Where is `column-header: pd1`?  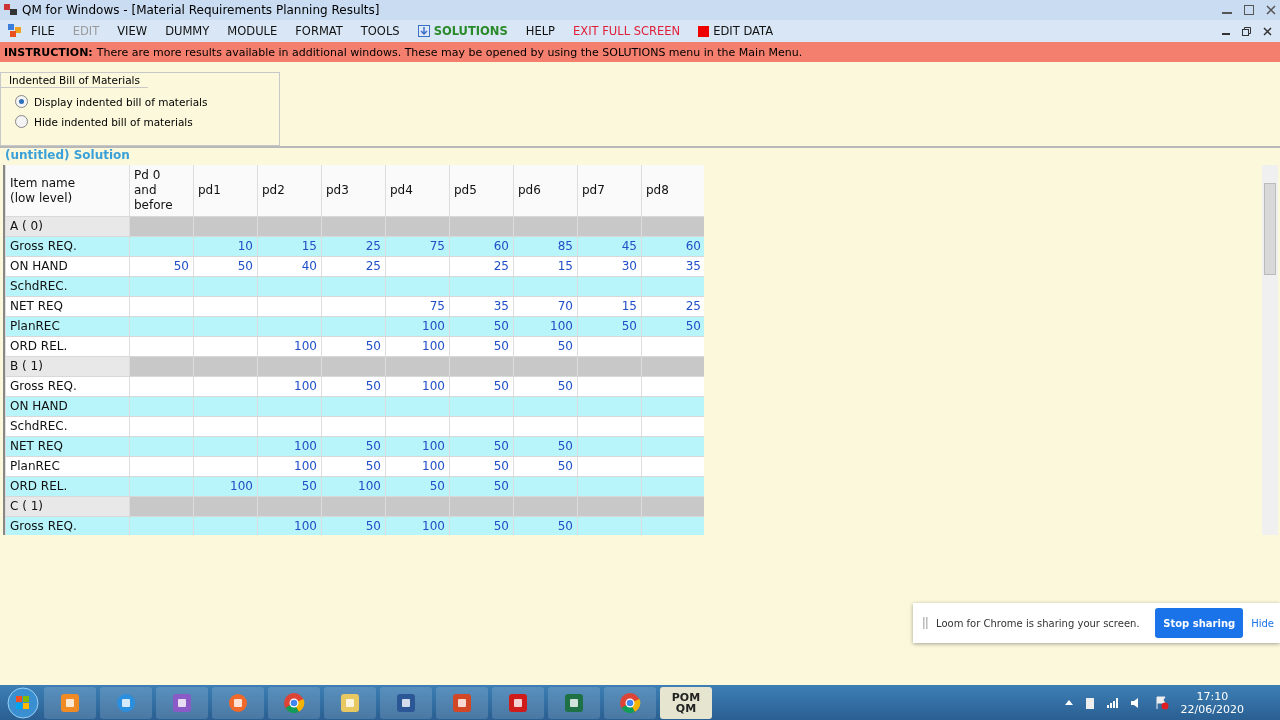
column-header: pd1 is located at coordinates (225, 190).